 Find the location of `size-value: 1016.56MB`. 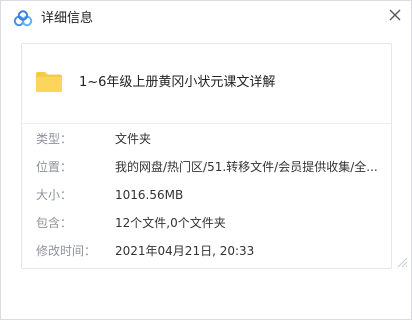

size-value: 1016.56MB is located at coordinates (149, 195).